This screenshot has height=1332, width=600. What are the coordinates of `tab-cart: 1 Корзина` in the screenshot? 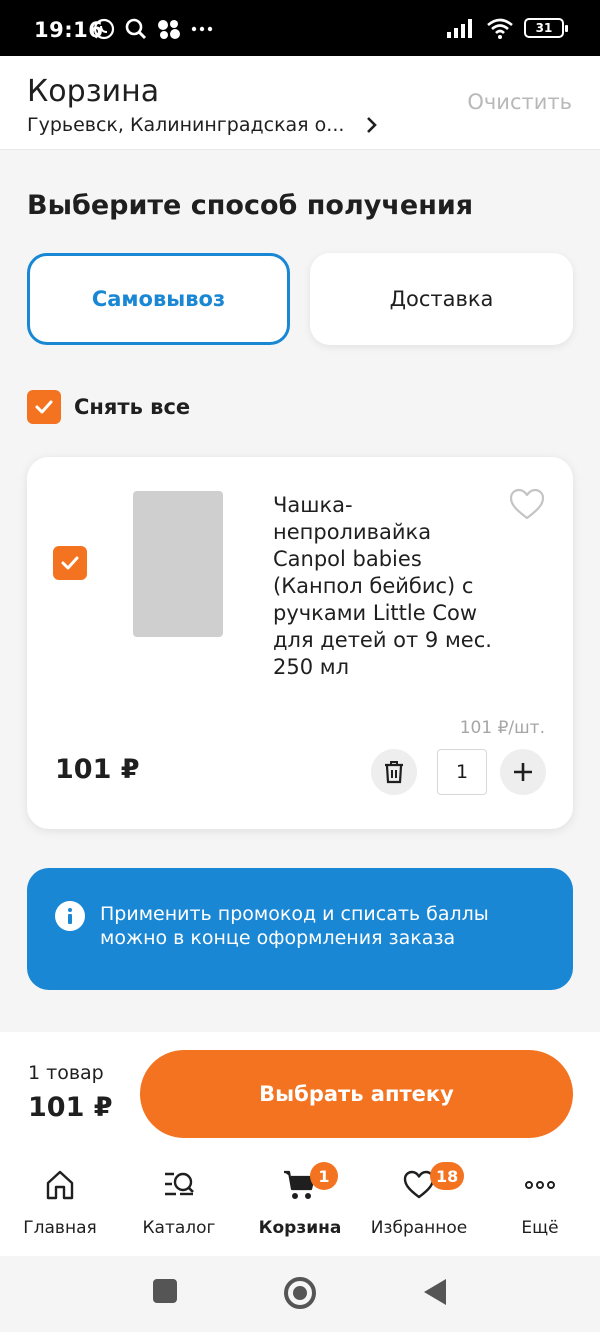 It's located at (300, 1205).